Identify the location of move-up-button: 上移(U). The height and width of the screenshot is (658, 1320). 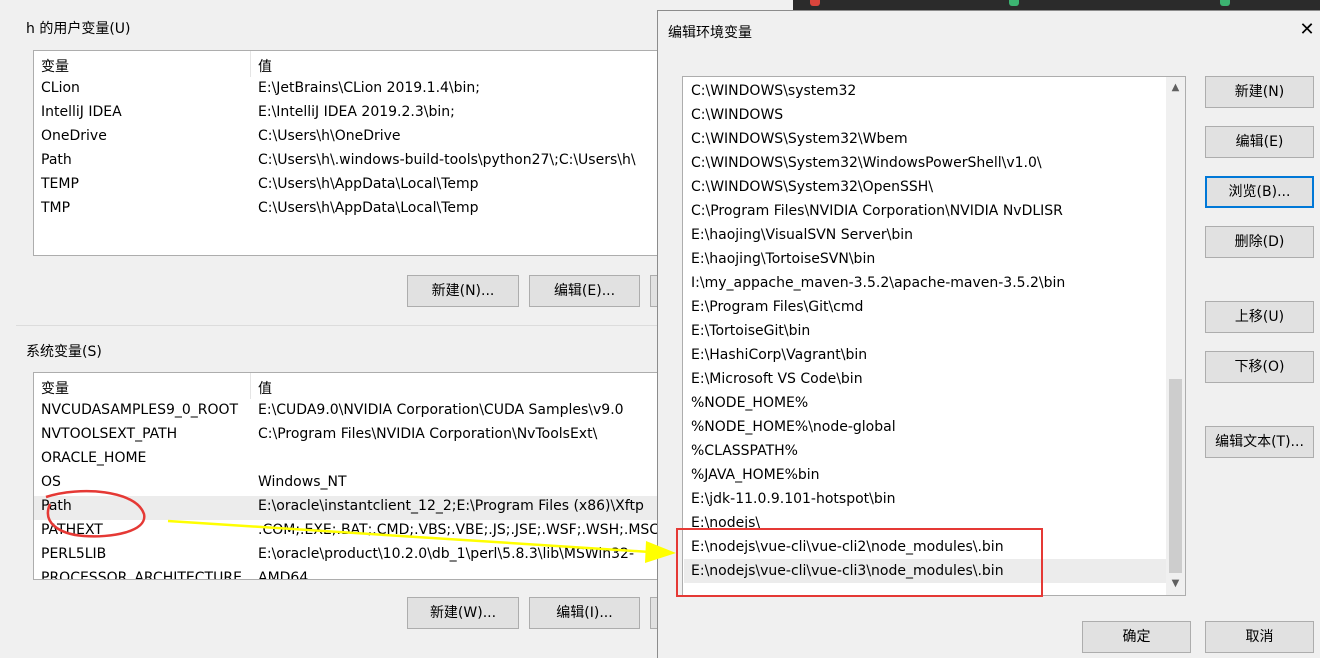
(1259, 317).